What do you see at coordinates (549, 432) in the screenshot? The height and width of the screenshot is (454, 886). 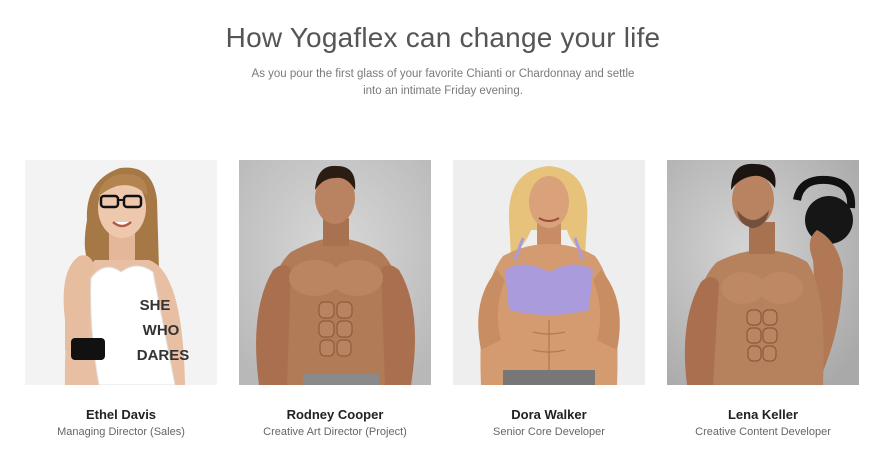 I see `member-role: Senior Core Developer` at bounding box center [549, 432].